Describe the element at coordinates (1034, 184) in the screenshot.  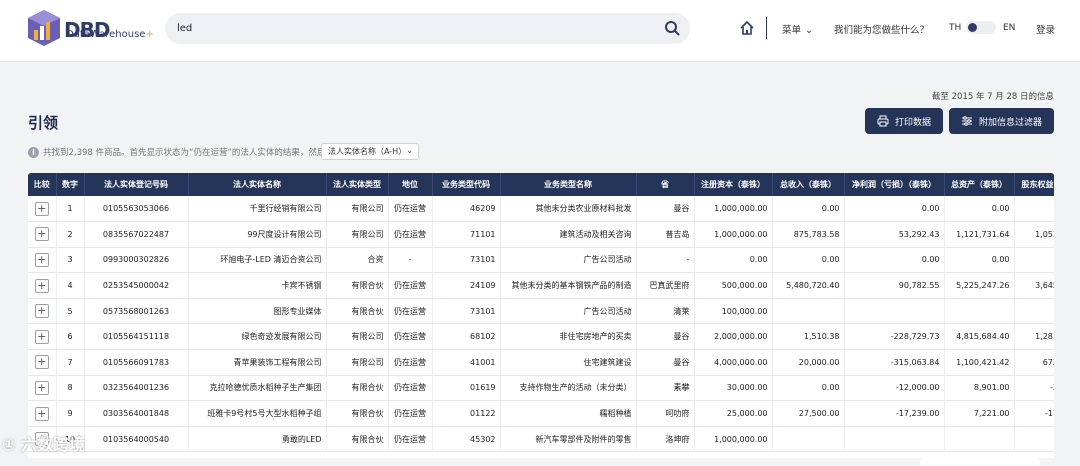
I see `column-header-equity: 股东权益（泰铢）` at that location.